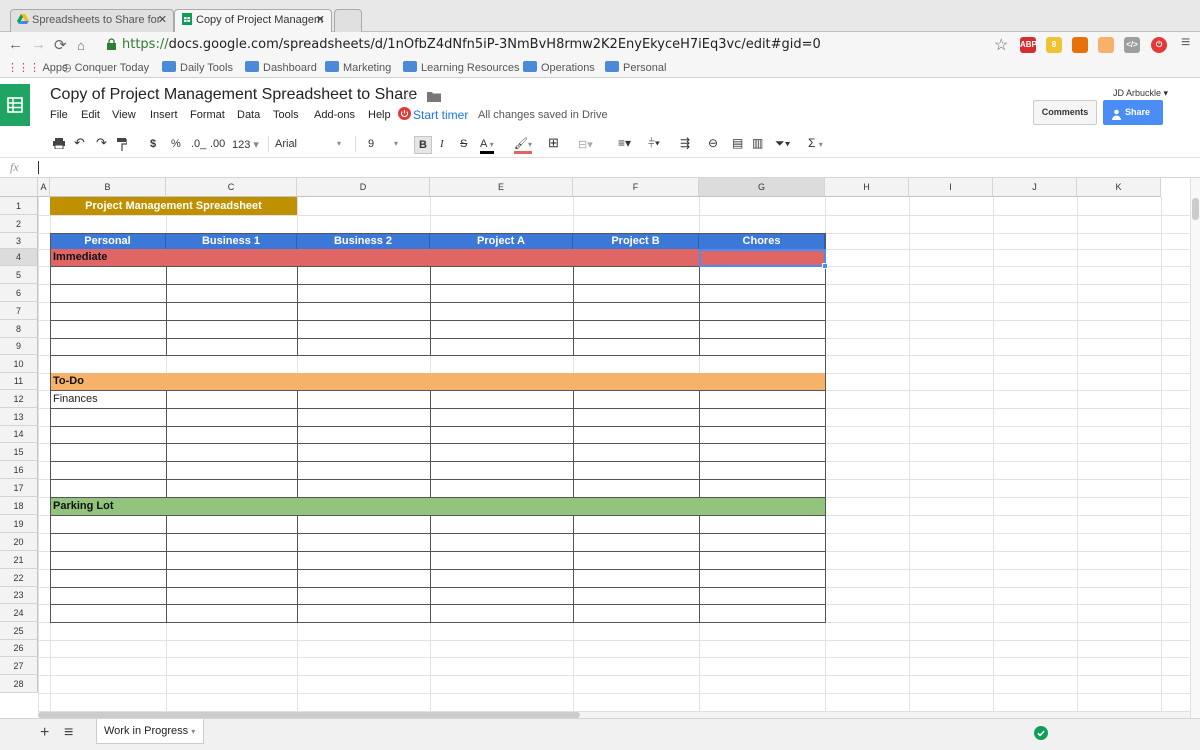  Describe the element at coordinates (553, 143) in the screenshot. I see `borders-icon: ⊞` at that location.